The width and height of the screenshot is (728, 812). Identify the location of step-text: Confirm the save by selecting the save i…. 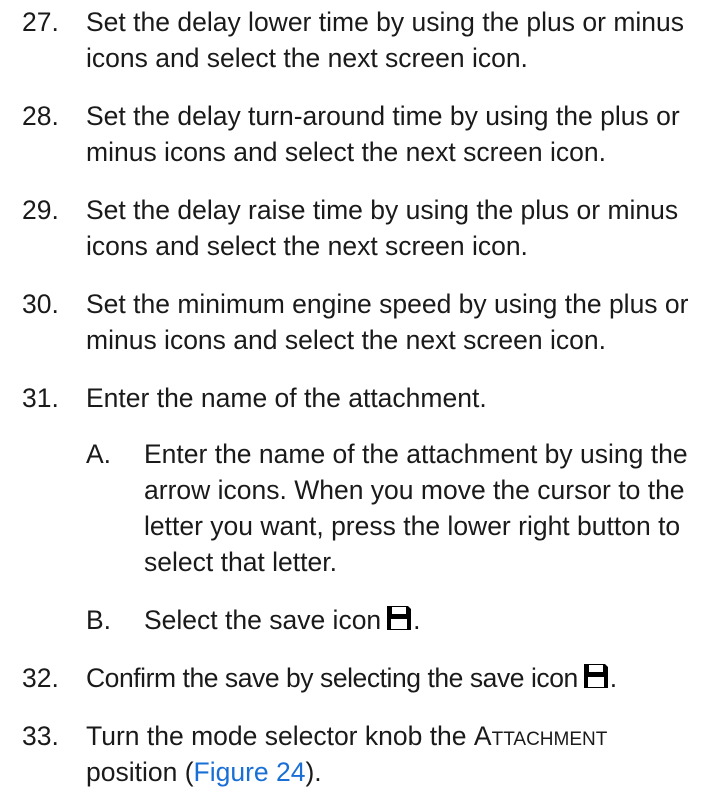
(332, 678).